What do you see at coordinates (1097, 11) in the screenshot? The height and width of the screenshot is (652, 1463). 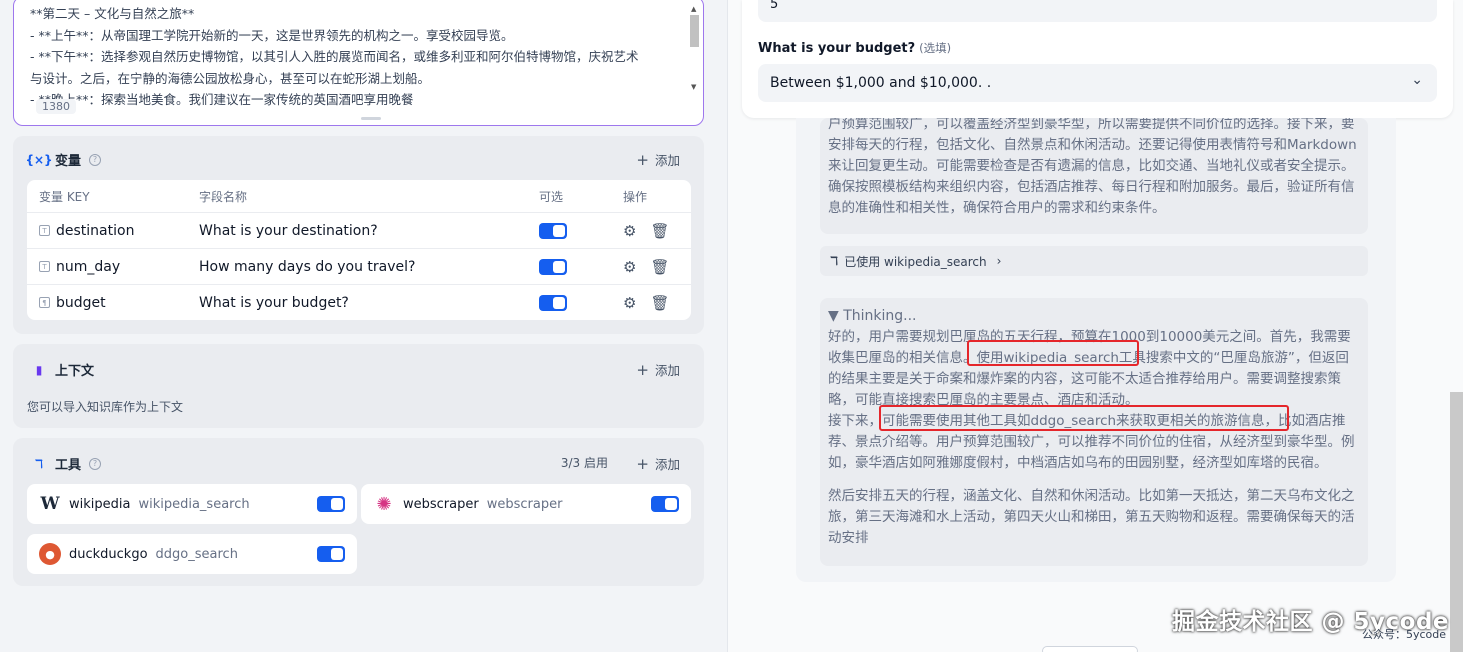 I see `num-day-input: 5` at bounding box center [1097, 11].